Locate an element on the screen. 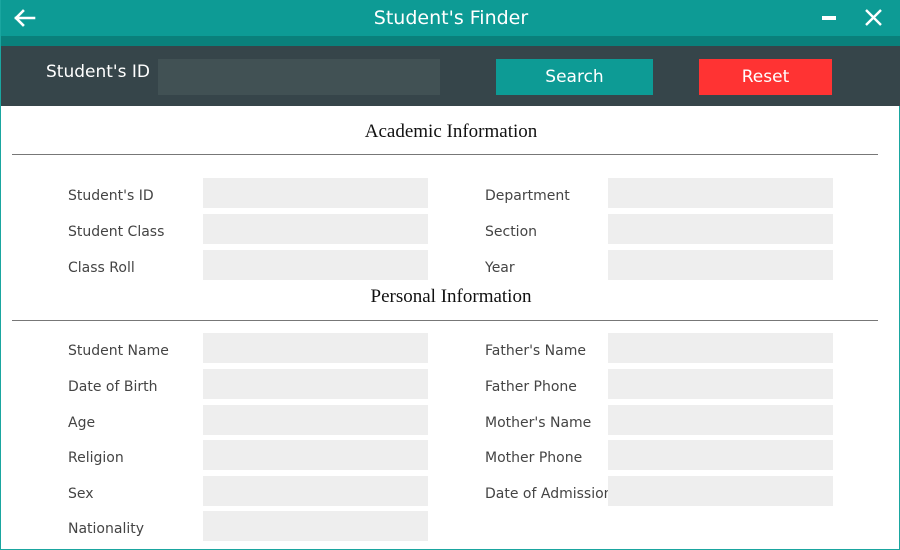 Image resolution: width=900 pixels, height=550 pixels. minimize-button is located at coordinates (830, 18).